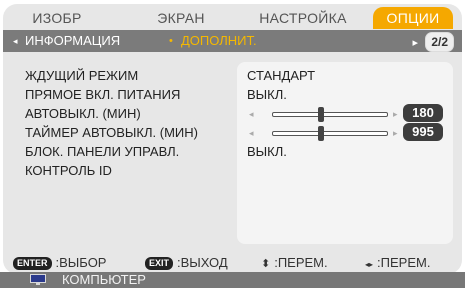  I want to click on subtab-bar: ◂ ИНФОРМАЦИЯ • ДОПОЛНИТ. ▸ 2/2, so click(232, 41).